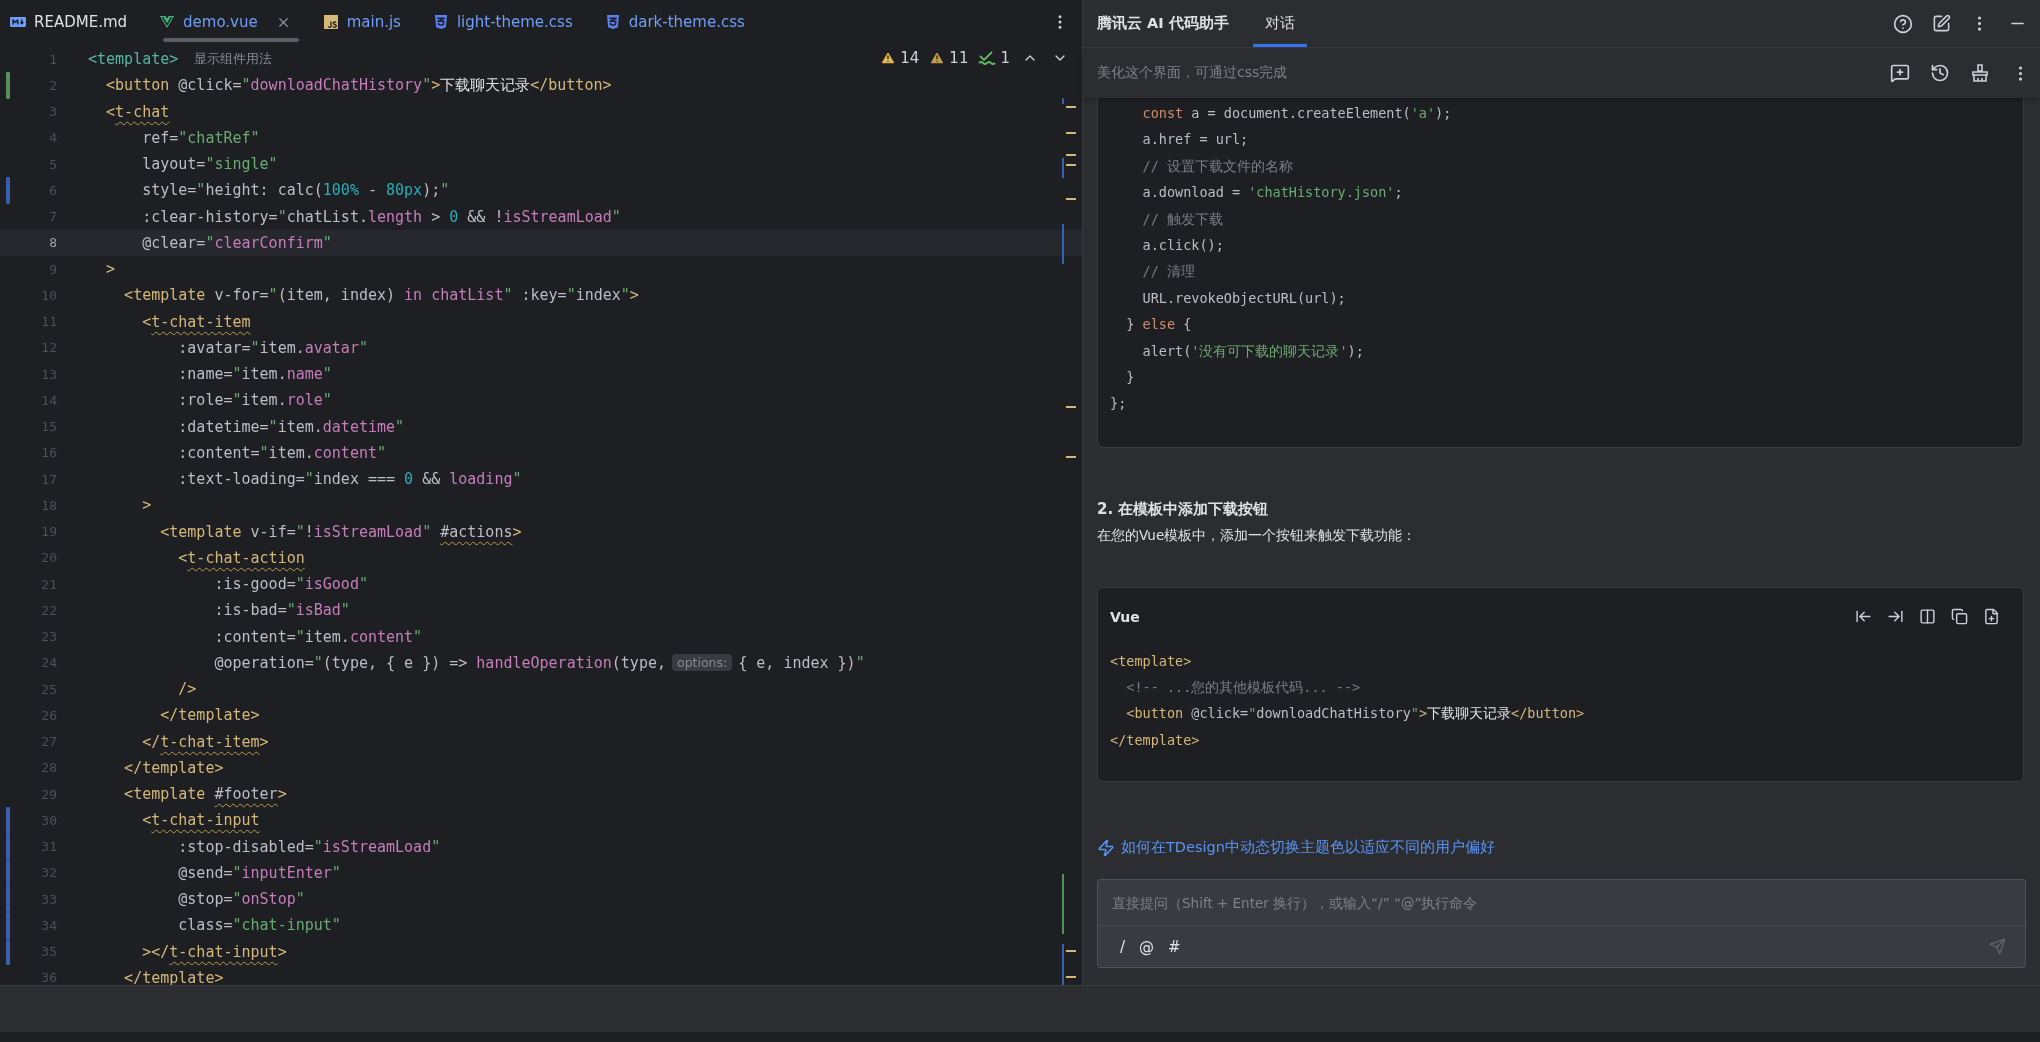  I want to click on file-tab: demo.vue, so click(231, 22).